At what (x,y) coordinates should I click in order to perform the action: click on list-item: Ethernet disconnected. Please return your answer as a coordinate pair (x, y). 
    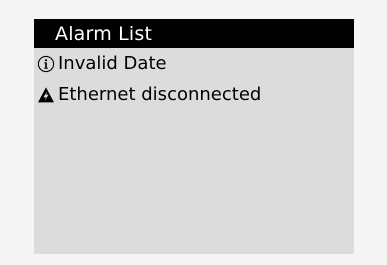
    Looking at the image, I should click on (194, 94).